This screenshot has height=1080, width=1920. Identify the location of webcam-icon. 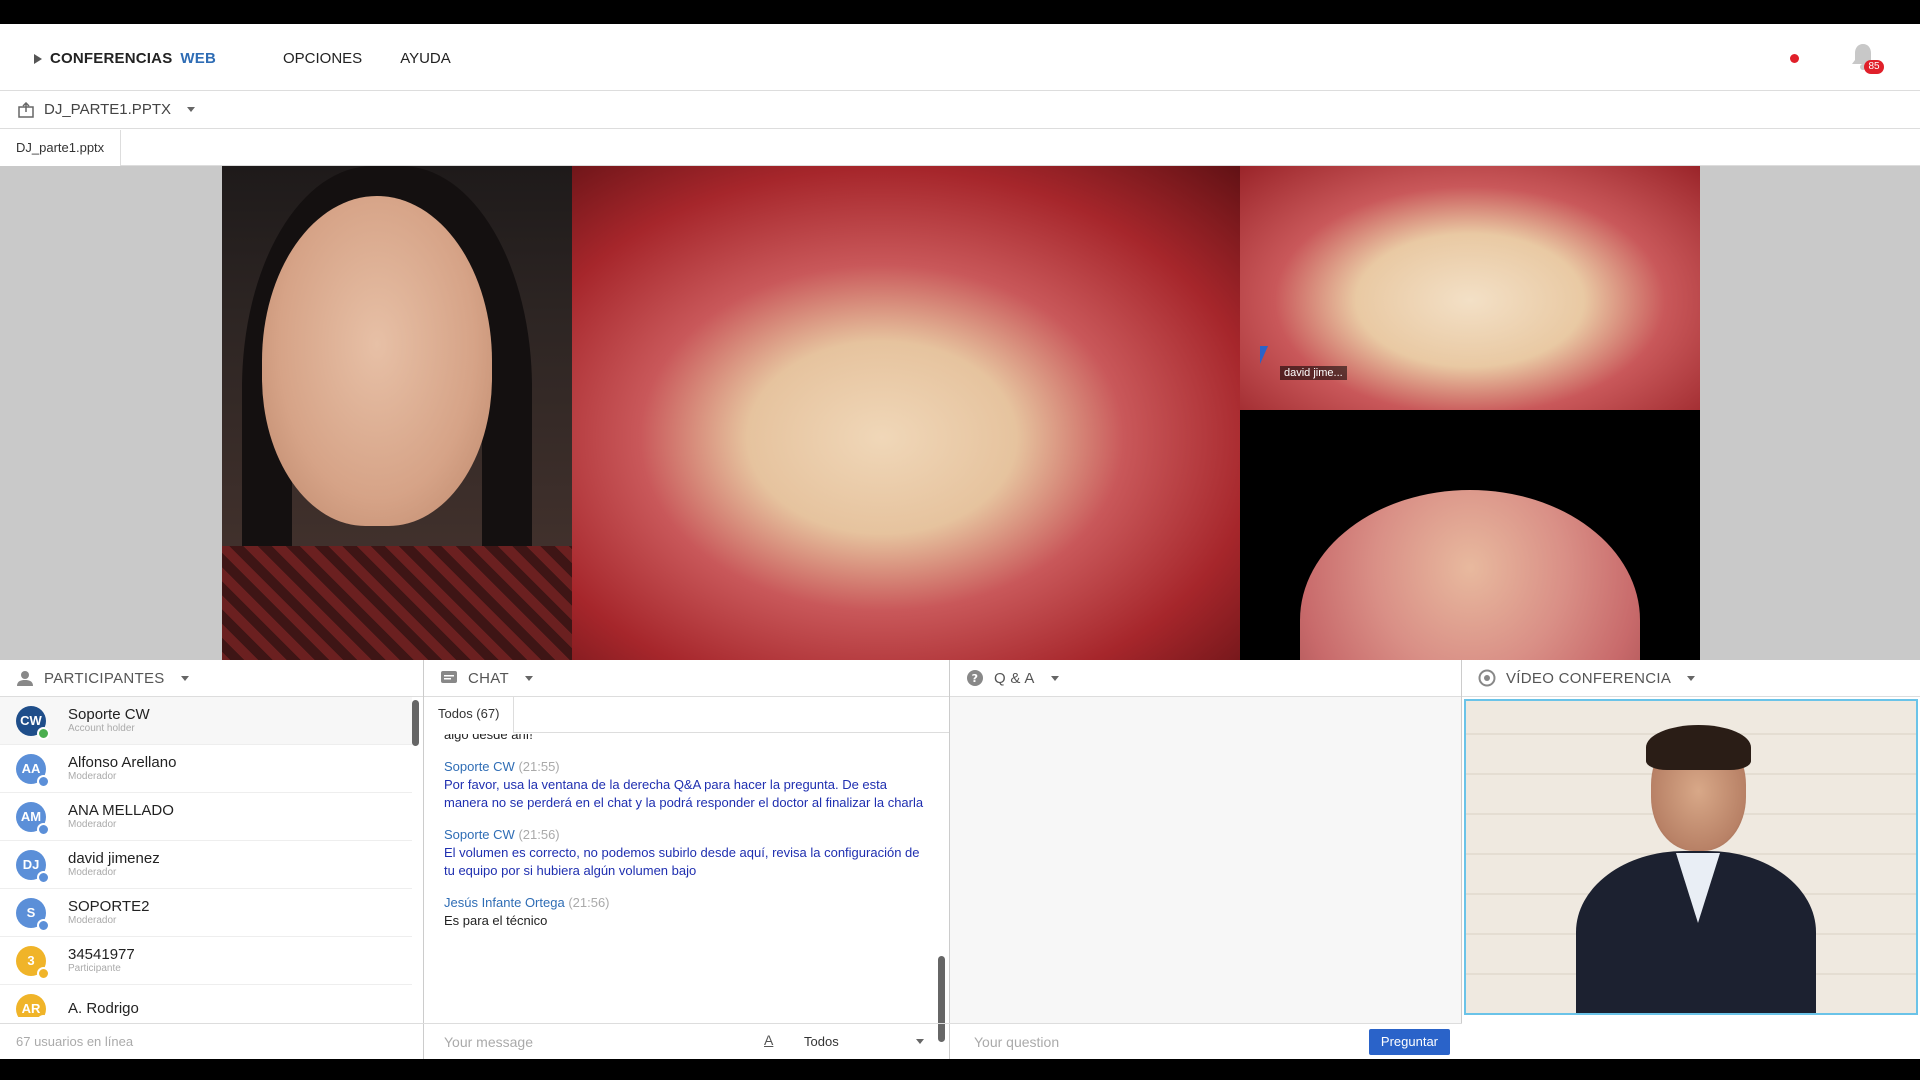
(1487, 678).